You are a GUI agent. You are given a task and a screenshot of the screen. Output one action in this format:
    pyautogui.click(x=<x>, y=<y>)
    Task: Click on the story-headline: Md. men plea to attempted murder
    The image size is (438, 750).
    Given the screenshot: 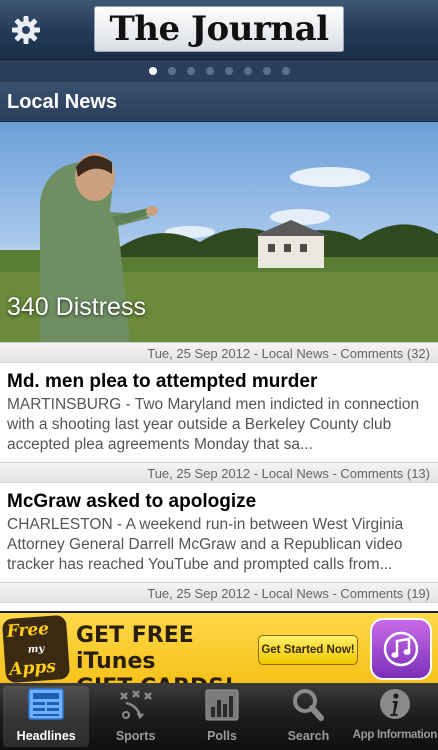 What is the action you would take?
    pyautogui.click(x=162, y=381)
    